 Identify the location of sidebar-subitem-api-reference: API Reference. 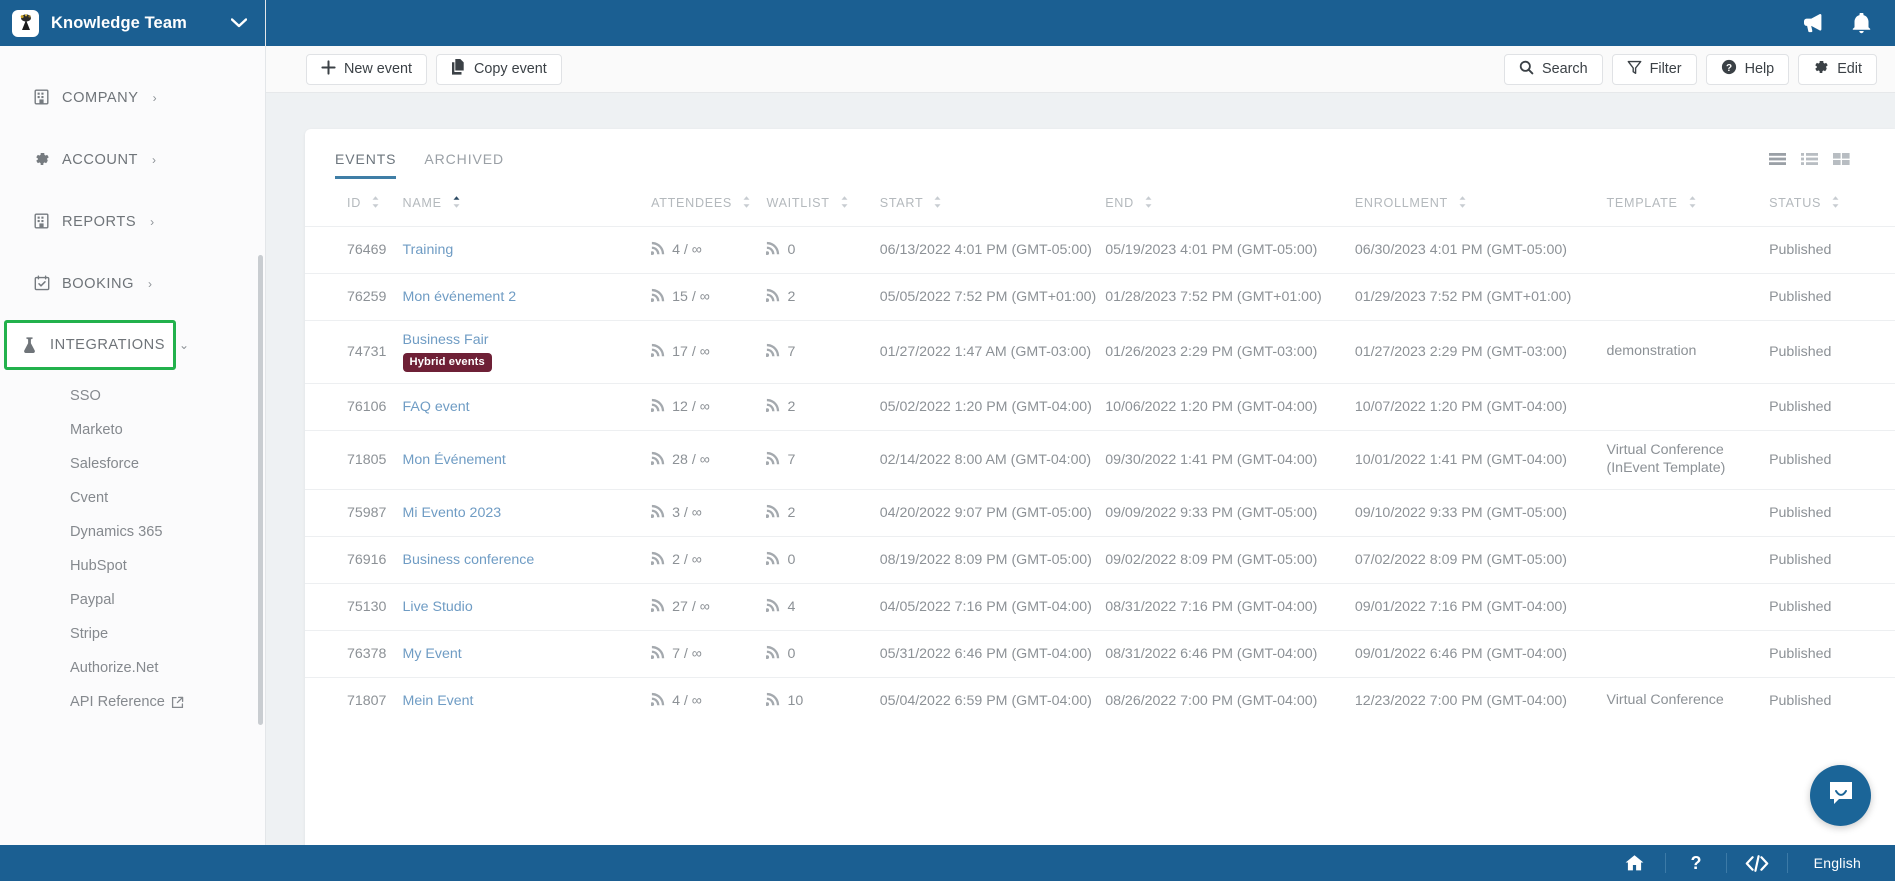
(132, 702).